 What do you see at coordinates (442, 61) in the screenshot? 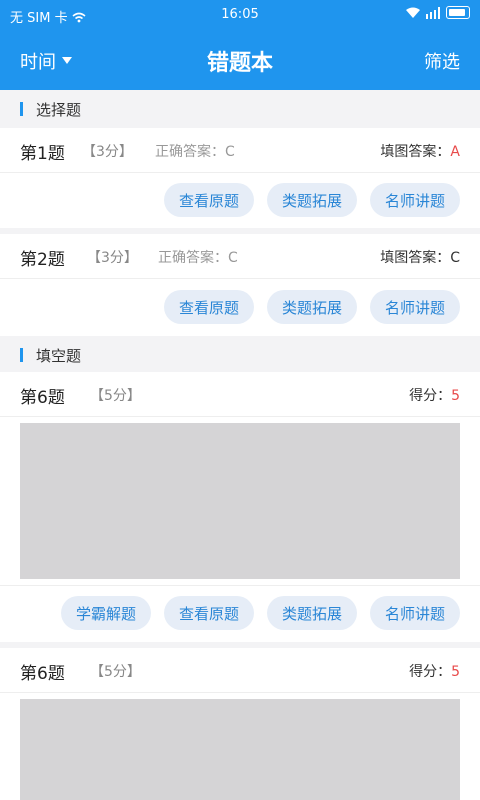
I see `filter-button: 筛选` at bounding box center [442, 61].